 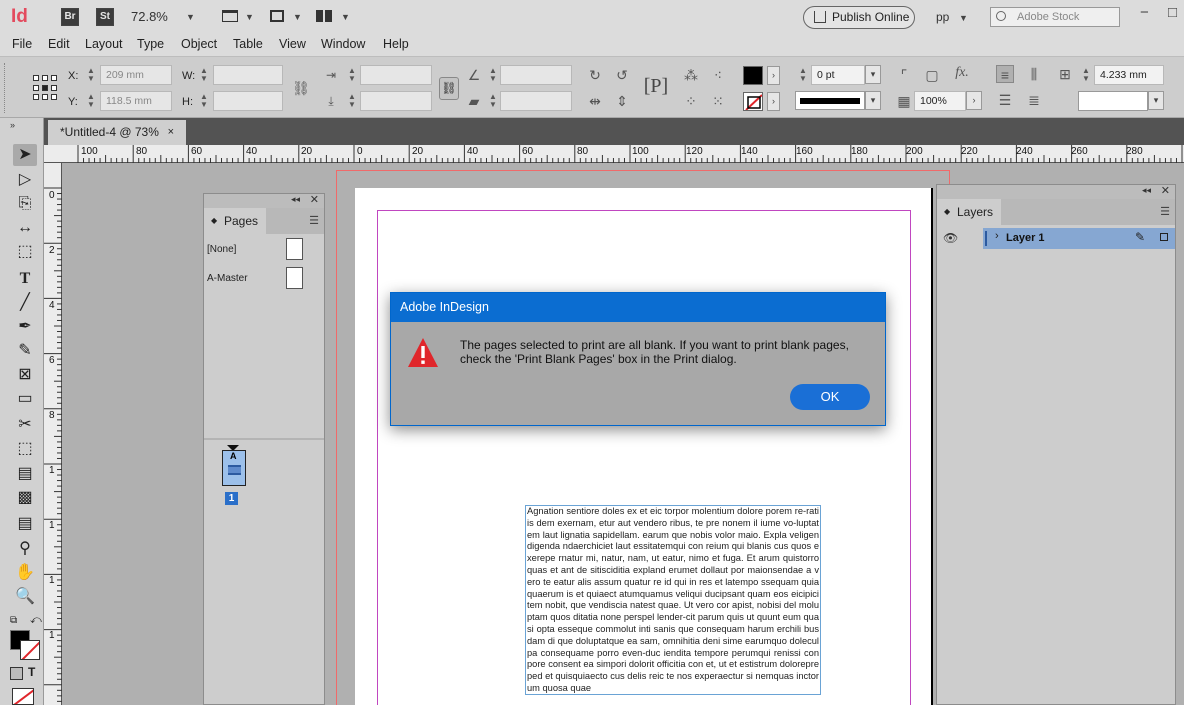 What do you see at coordinates (104, 44) in the screenshot?
I see `menu-layout: Layout` at bounding box center [104, 44].